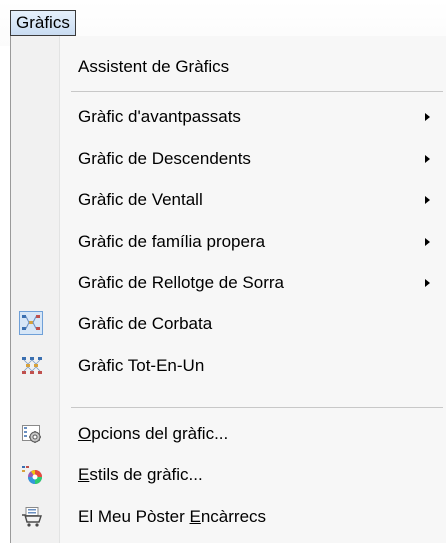 The image size is (446, 543). I want to click on menu-item-close-family-chart: Gràfic de família propera, so click(228, 242).